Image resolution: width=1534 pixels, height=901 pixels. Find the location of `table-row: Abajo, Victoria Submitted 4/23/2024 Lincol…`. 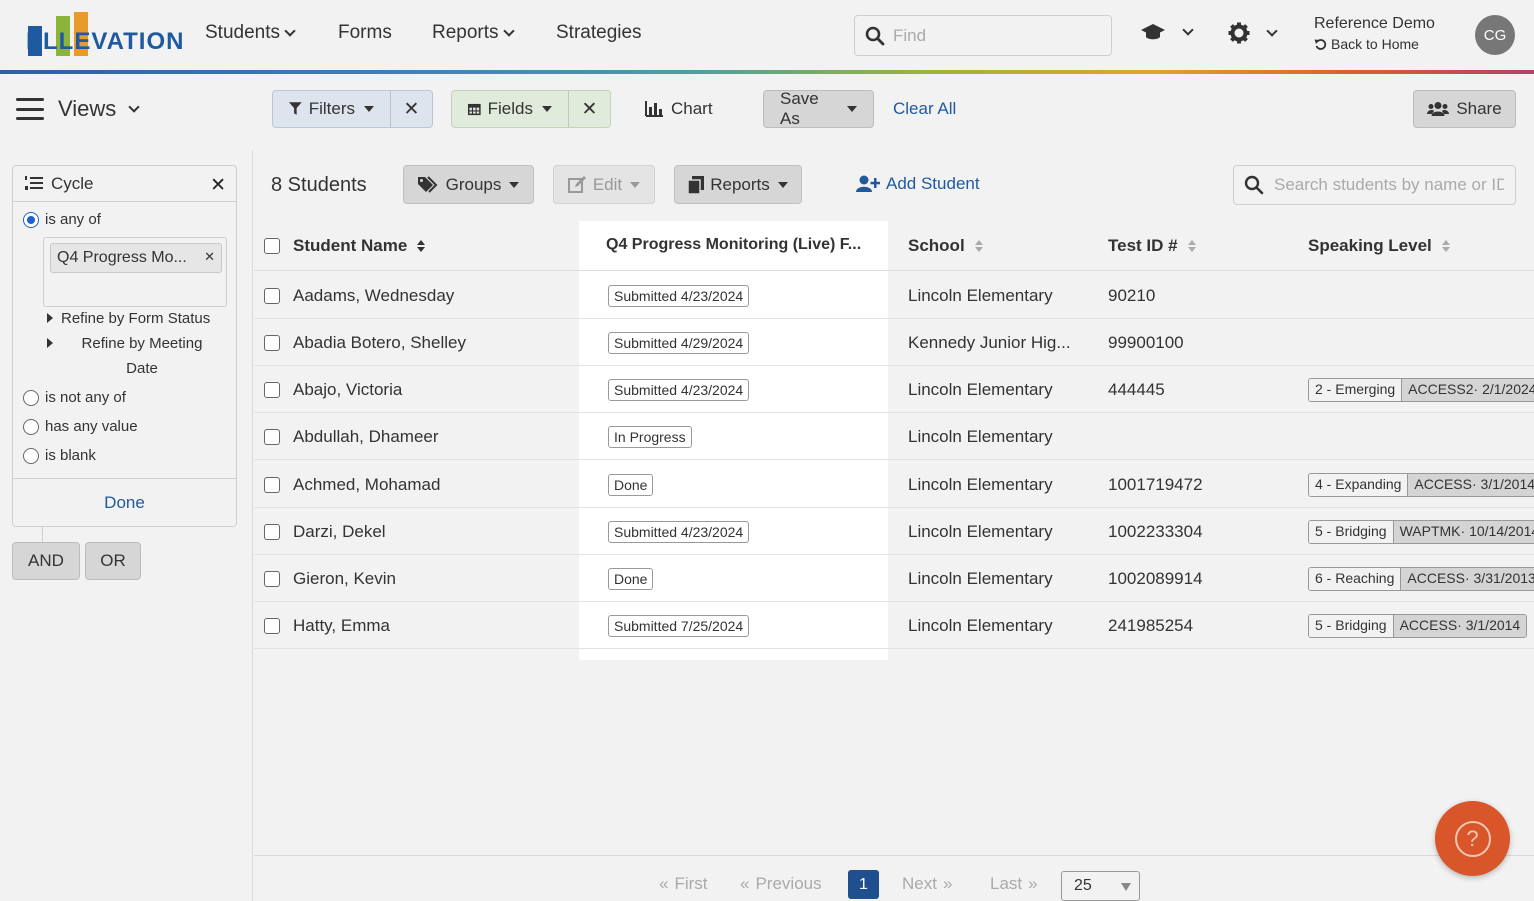

table-row: Abajo, Victoria Submitted 4/23/2024 Lincol… is located at coordinates (894, 389).